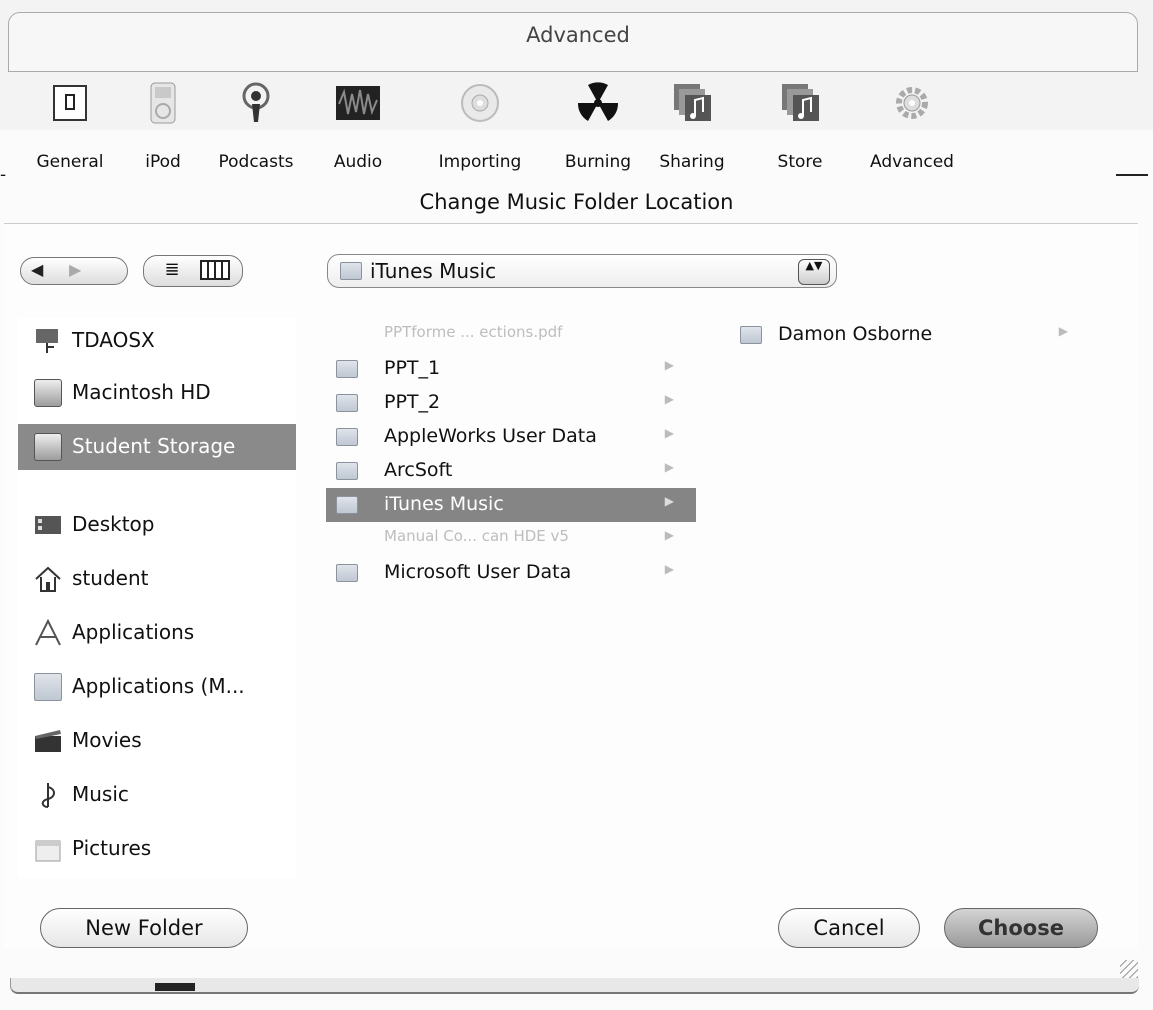 Image resolution: width=1153 pixels, height=1010 pixels. I want to click on disk-image-icon, so click(347, 539).